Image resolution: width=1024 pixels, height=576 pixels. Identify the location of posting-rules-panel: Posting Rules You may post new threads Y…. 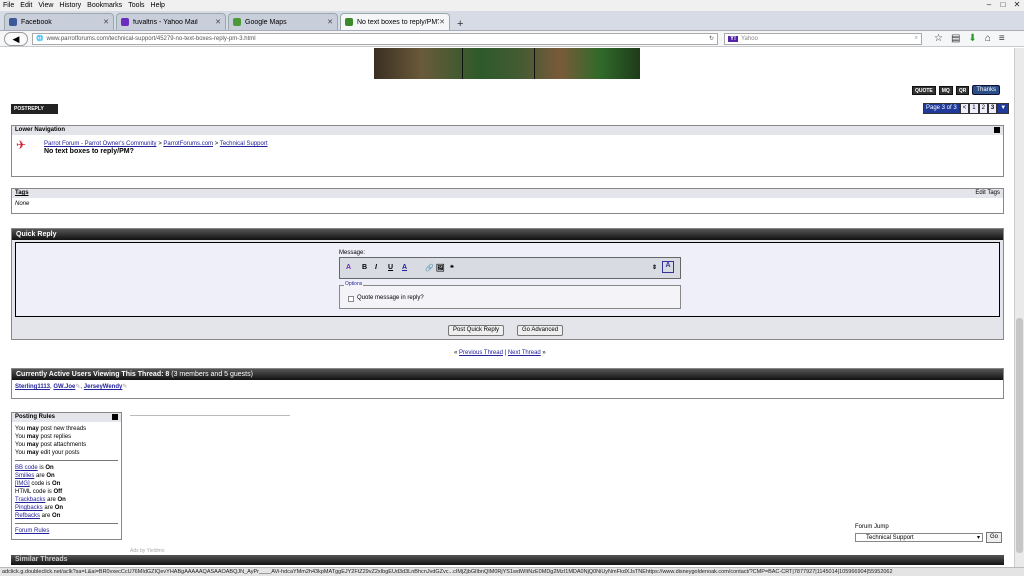
(66, 476).